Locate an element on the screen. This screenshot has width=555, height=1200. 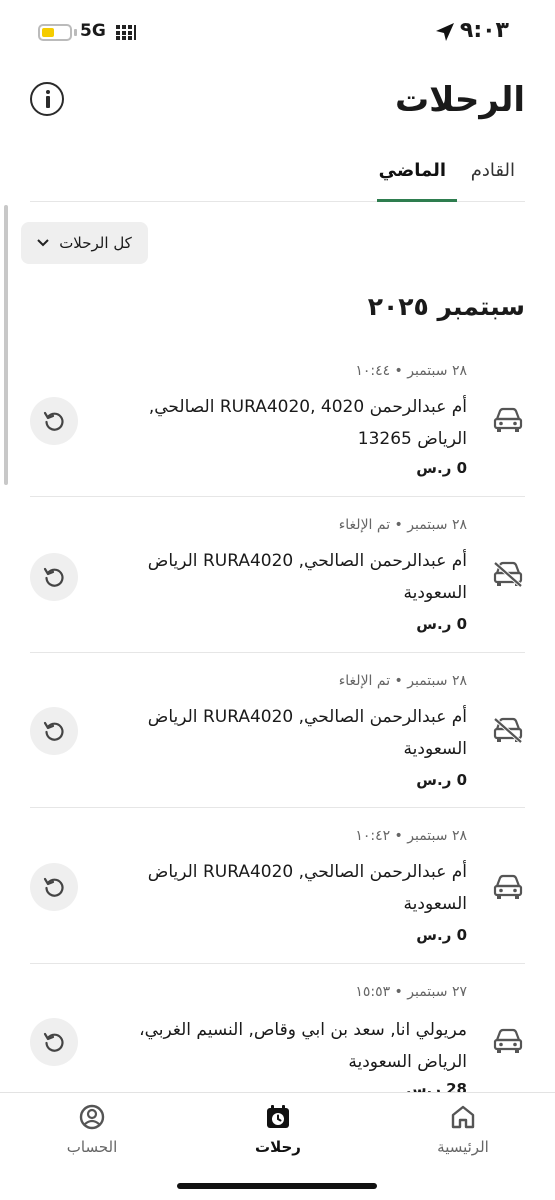
tab-past: الماضي is located at coordinates (412, 170).